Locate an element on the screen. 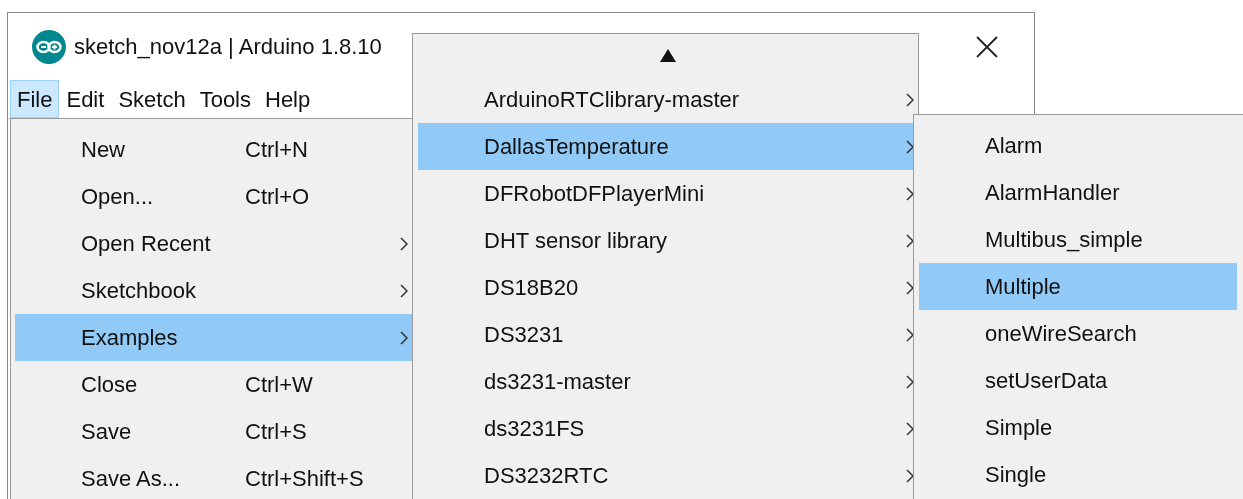 The width and height of the screenshot is (1243, 499). close-icon is located at coordinates (987, 46).